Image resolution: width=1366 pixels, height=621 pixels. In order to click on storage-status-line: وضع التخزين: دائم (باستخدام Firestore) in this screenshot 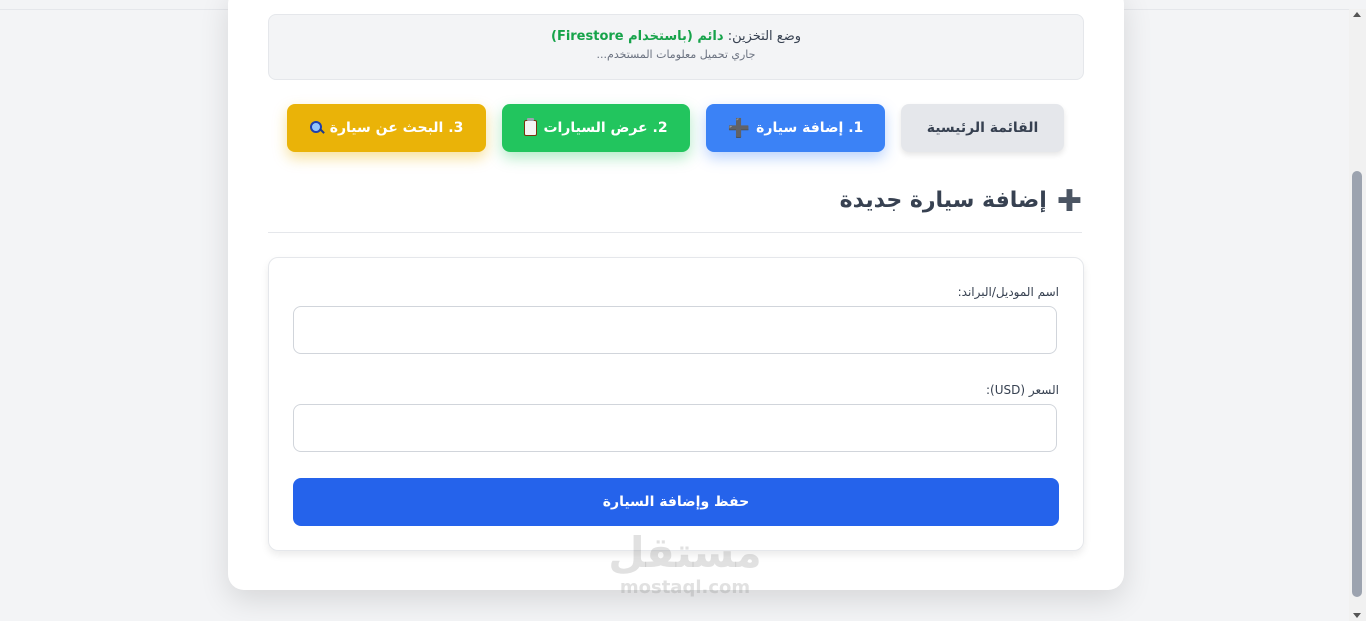, I will do `click(676, 36)`.